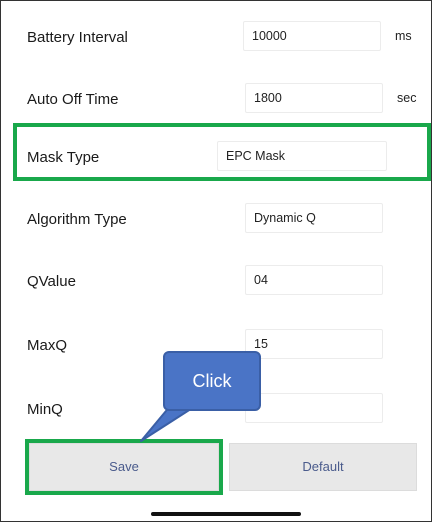  Describe the element at coordinates (314, 408) in the screenshot. I see `minq-input` at that location.